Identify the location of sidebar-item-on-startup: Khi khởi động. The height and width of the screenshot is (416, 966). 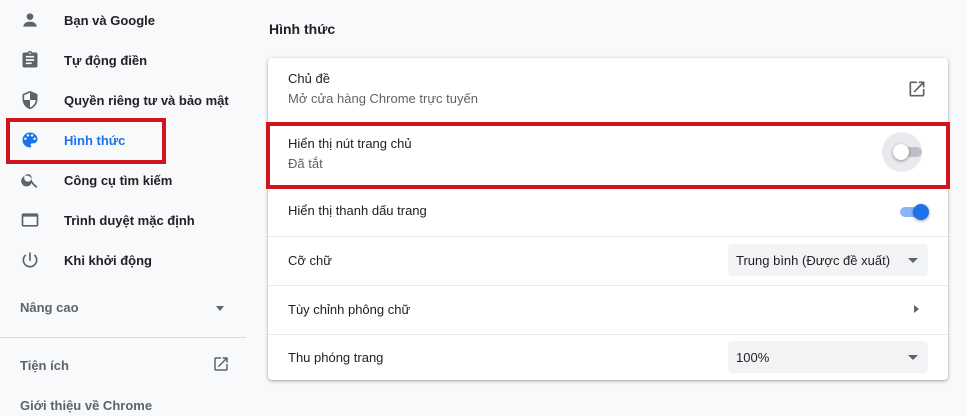
(123, 260).